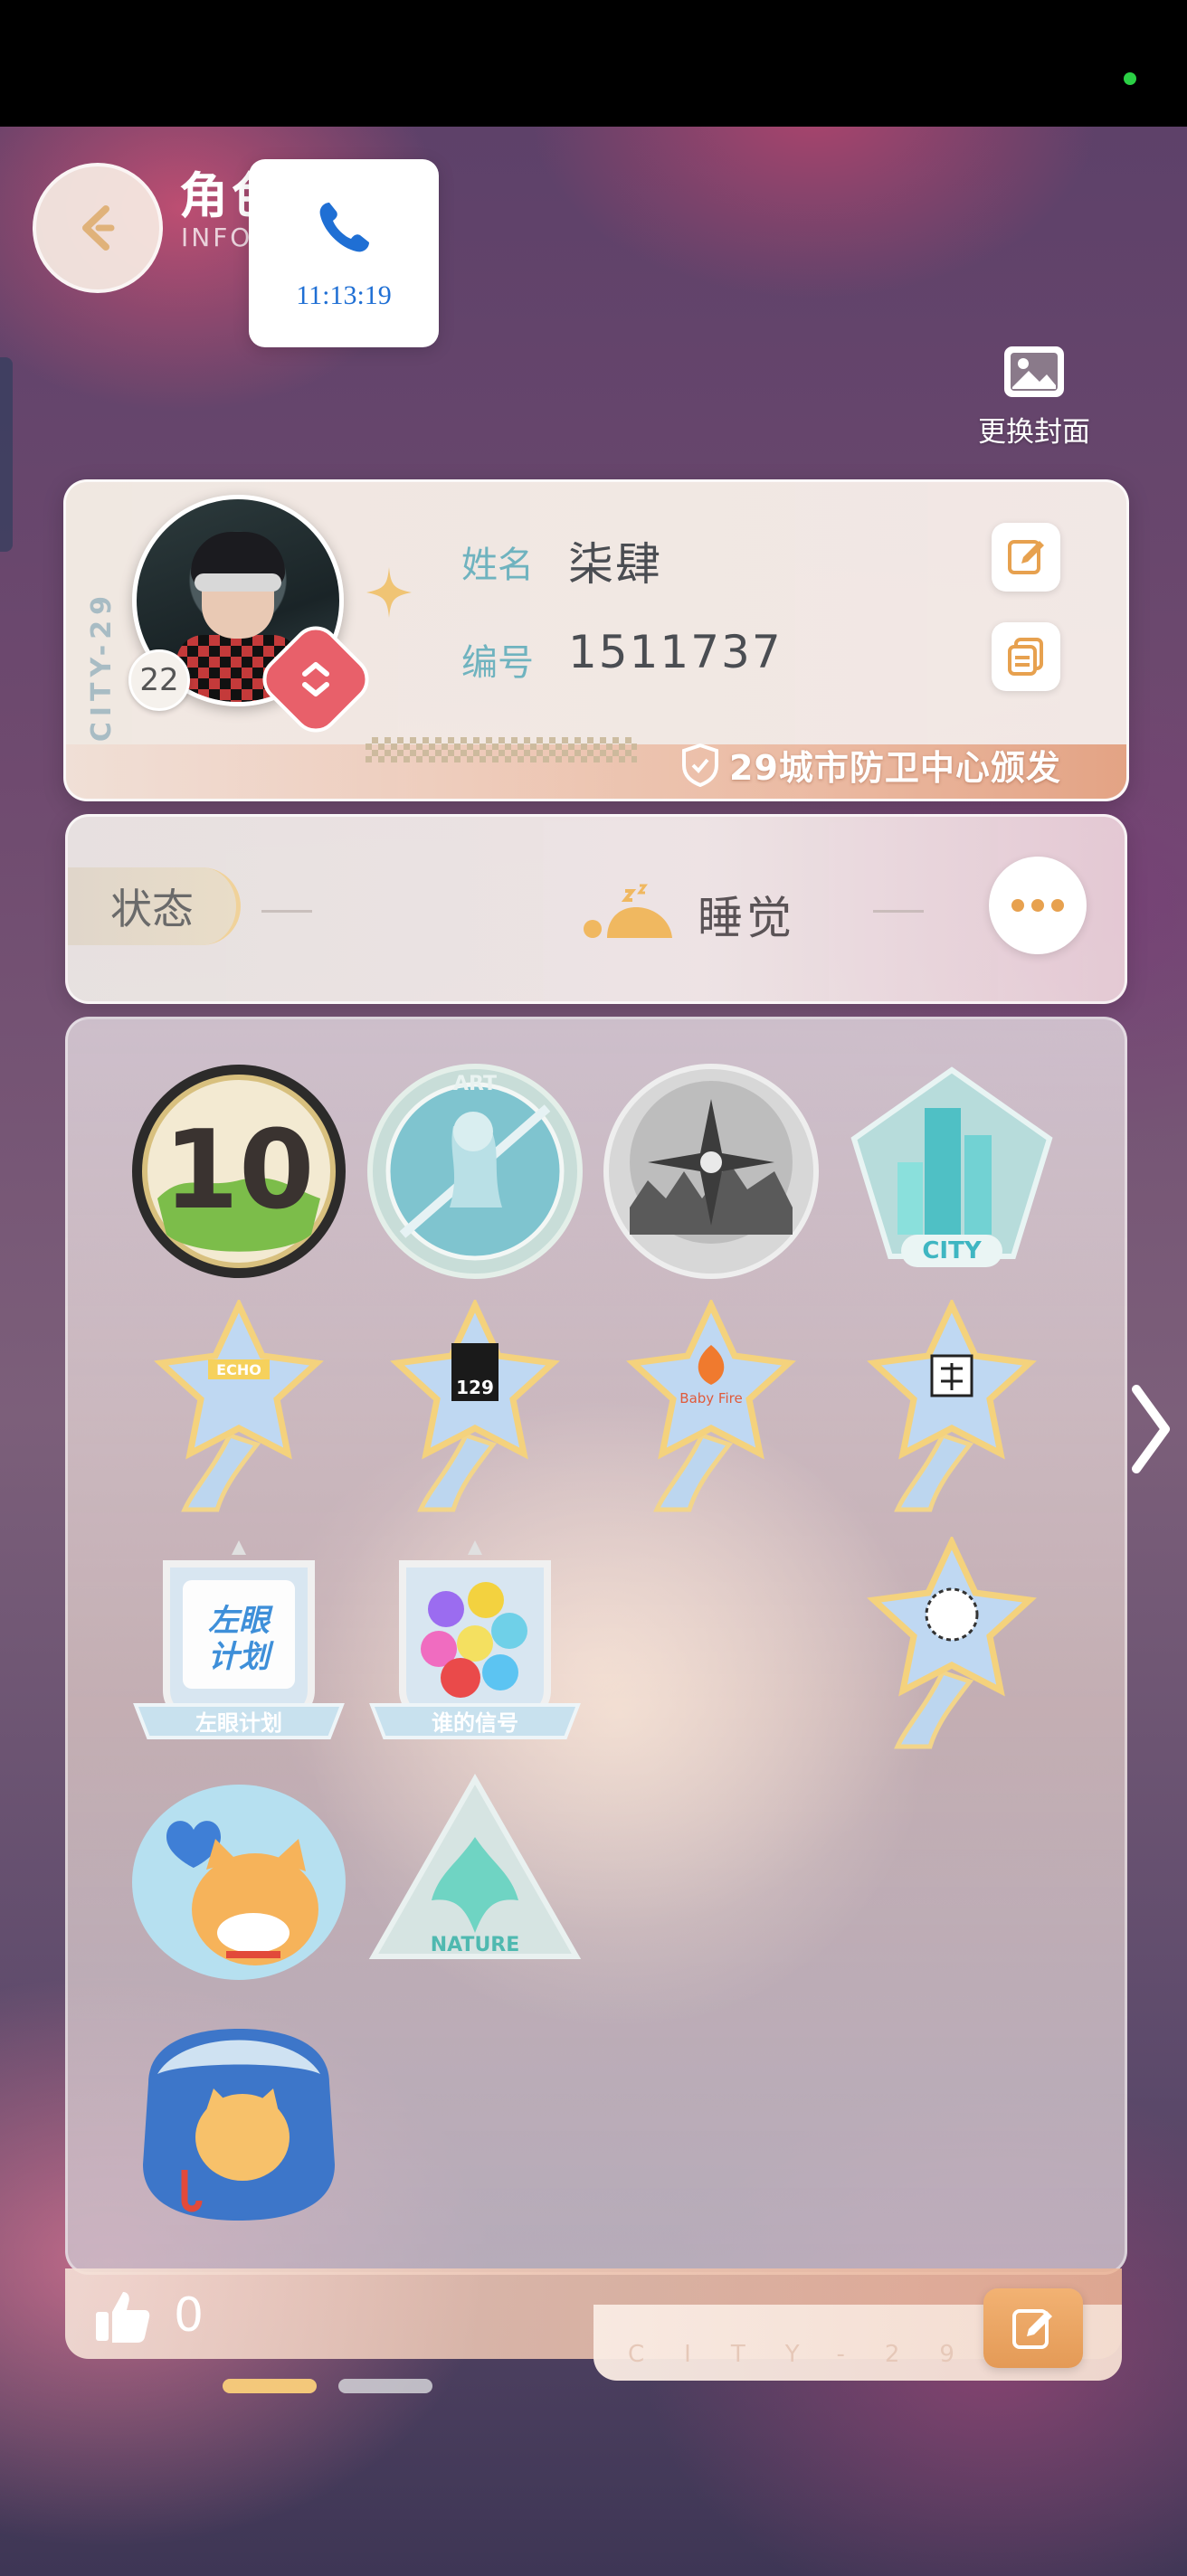  Describe the element at coordinates (501, 750) in the screenshot. I see `checker-decoration` at that location.